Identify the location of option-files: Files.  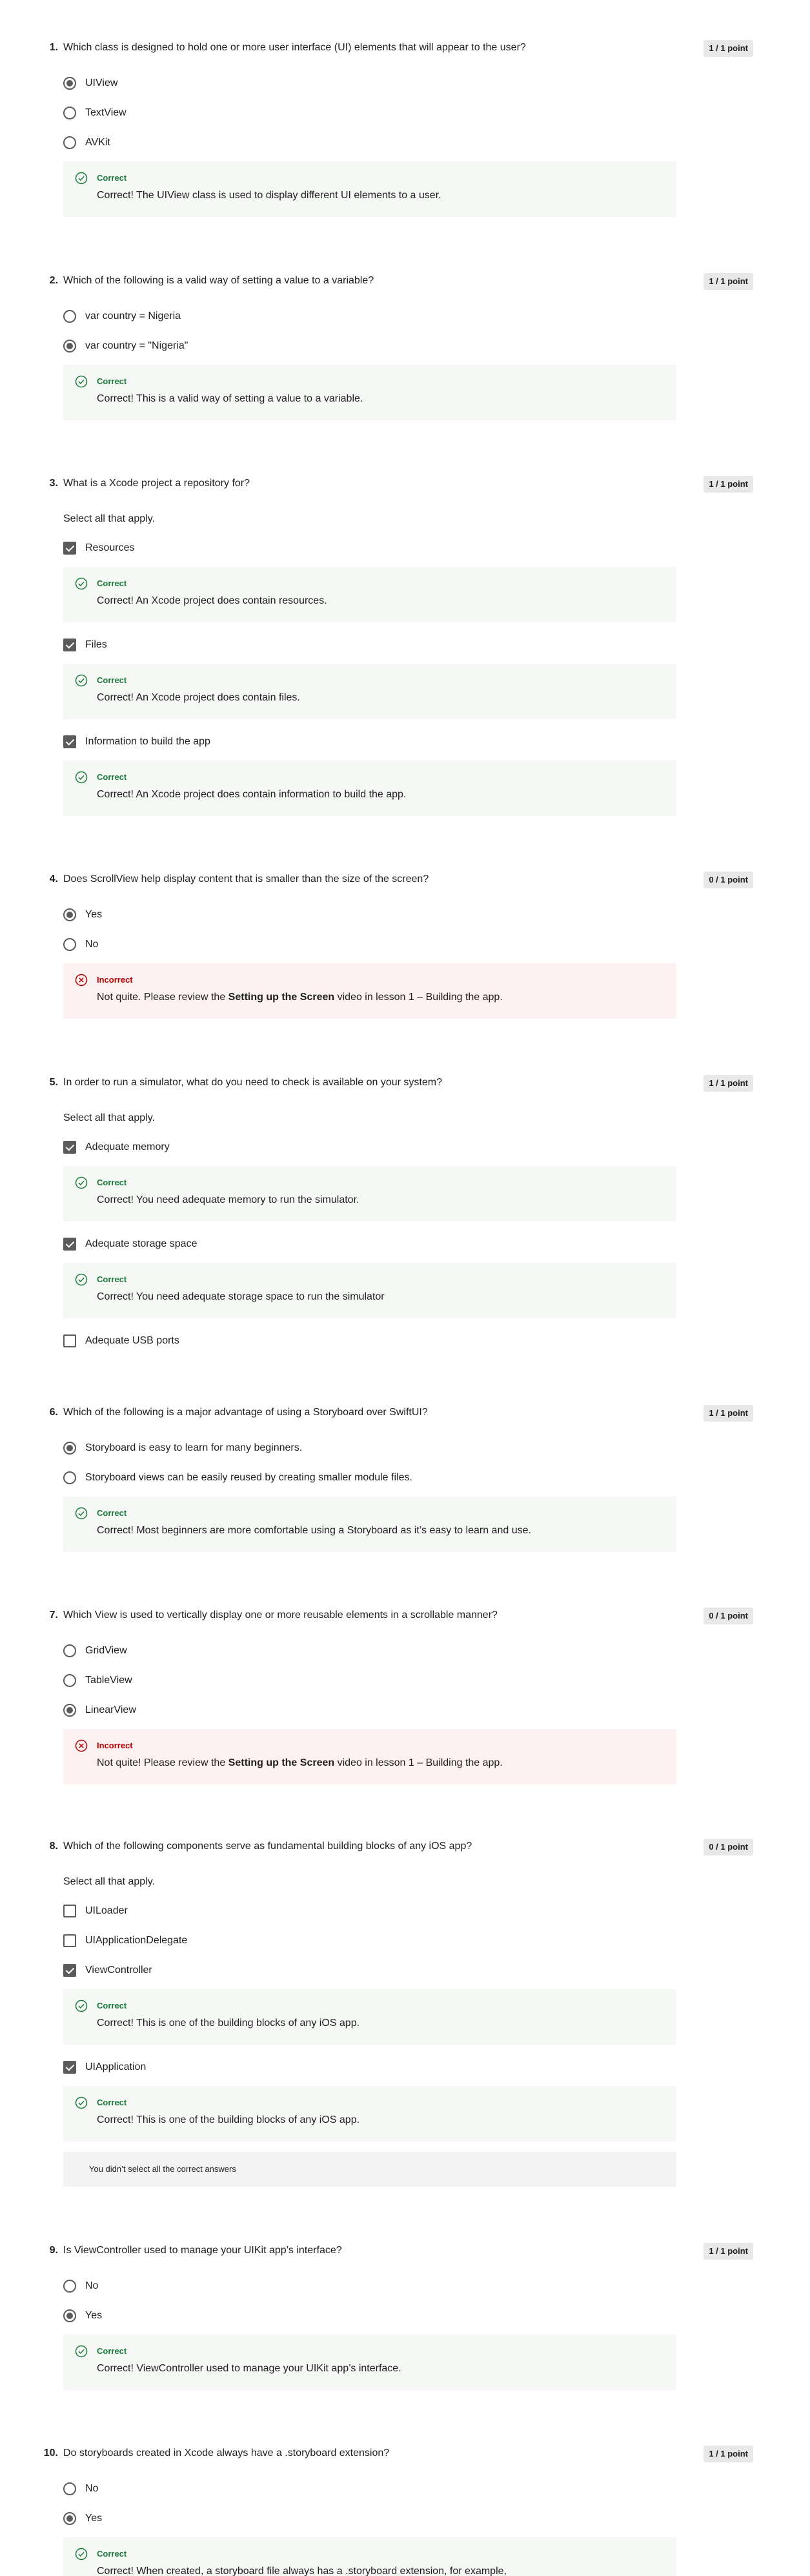
(85, 645).